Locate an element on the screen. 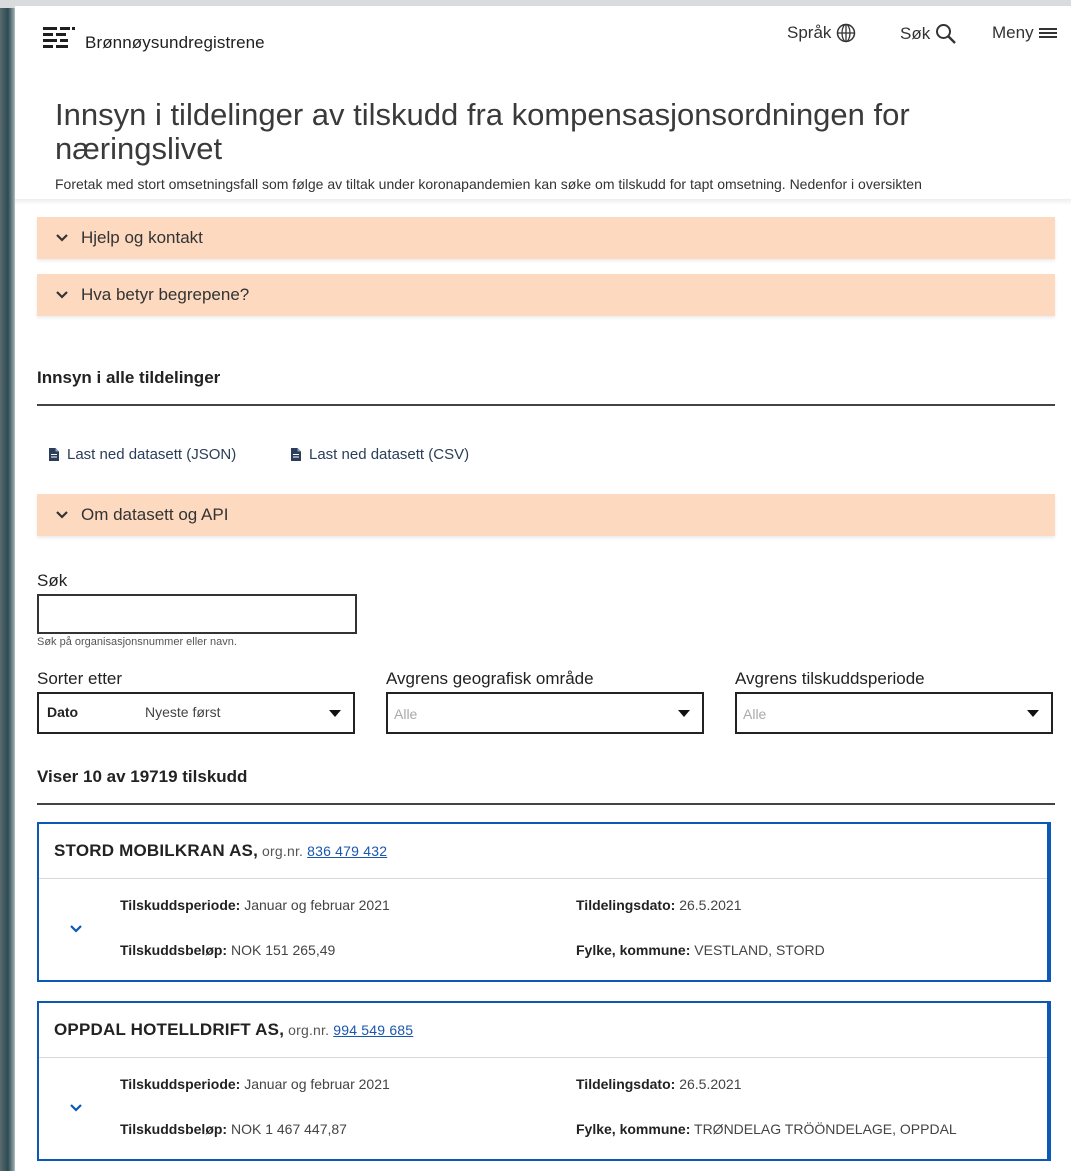 This screenshot has width=1071, height=1171. company-line: OPPDAL HOTELLDRIFT AS, org.nr. 994 549 685 is located at coordinates (233, 1030).